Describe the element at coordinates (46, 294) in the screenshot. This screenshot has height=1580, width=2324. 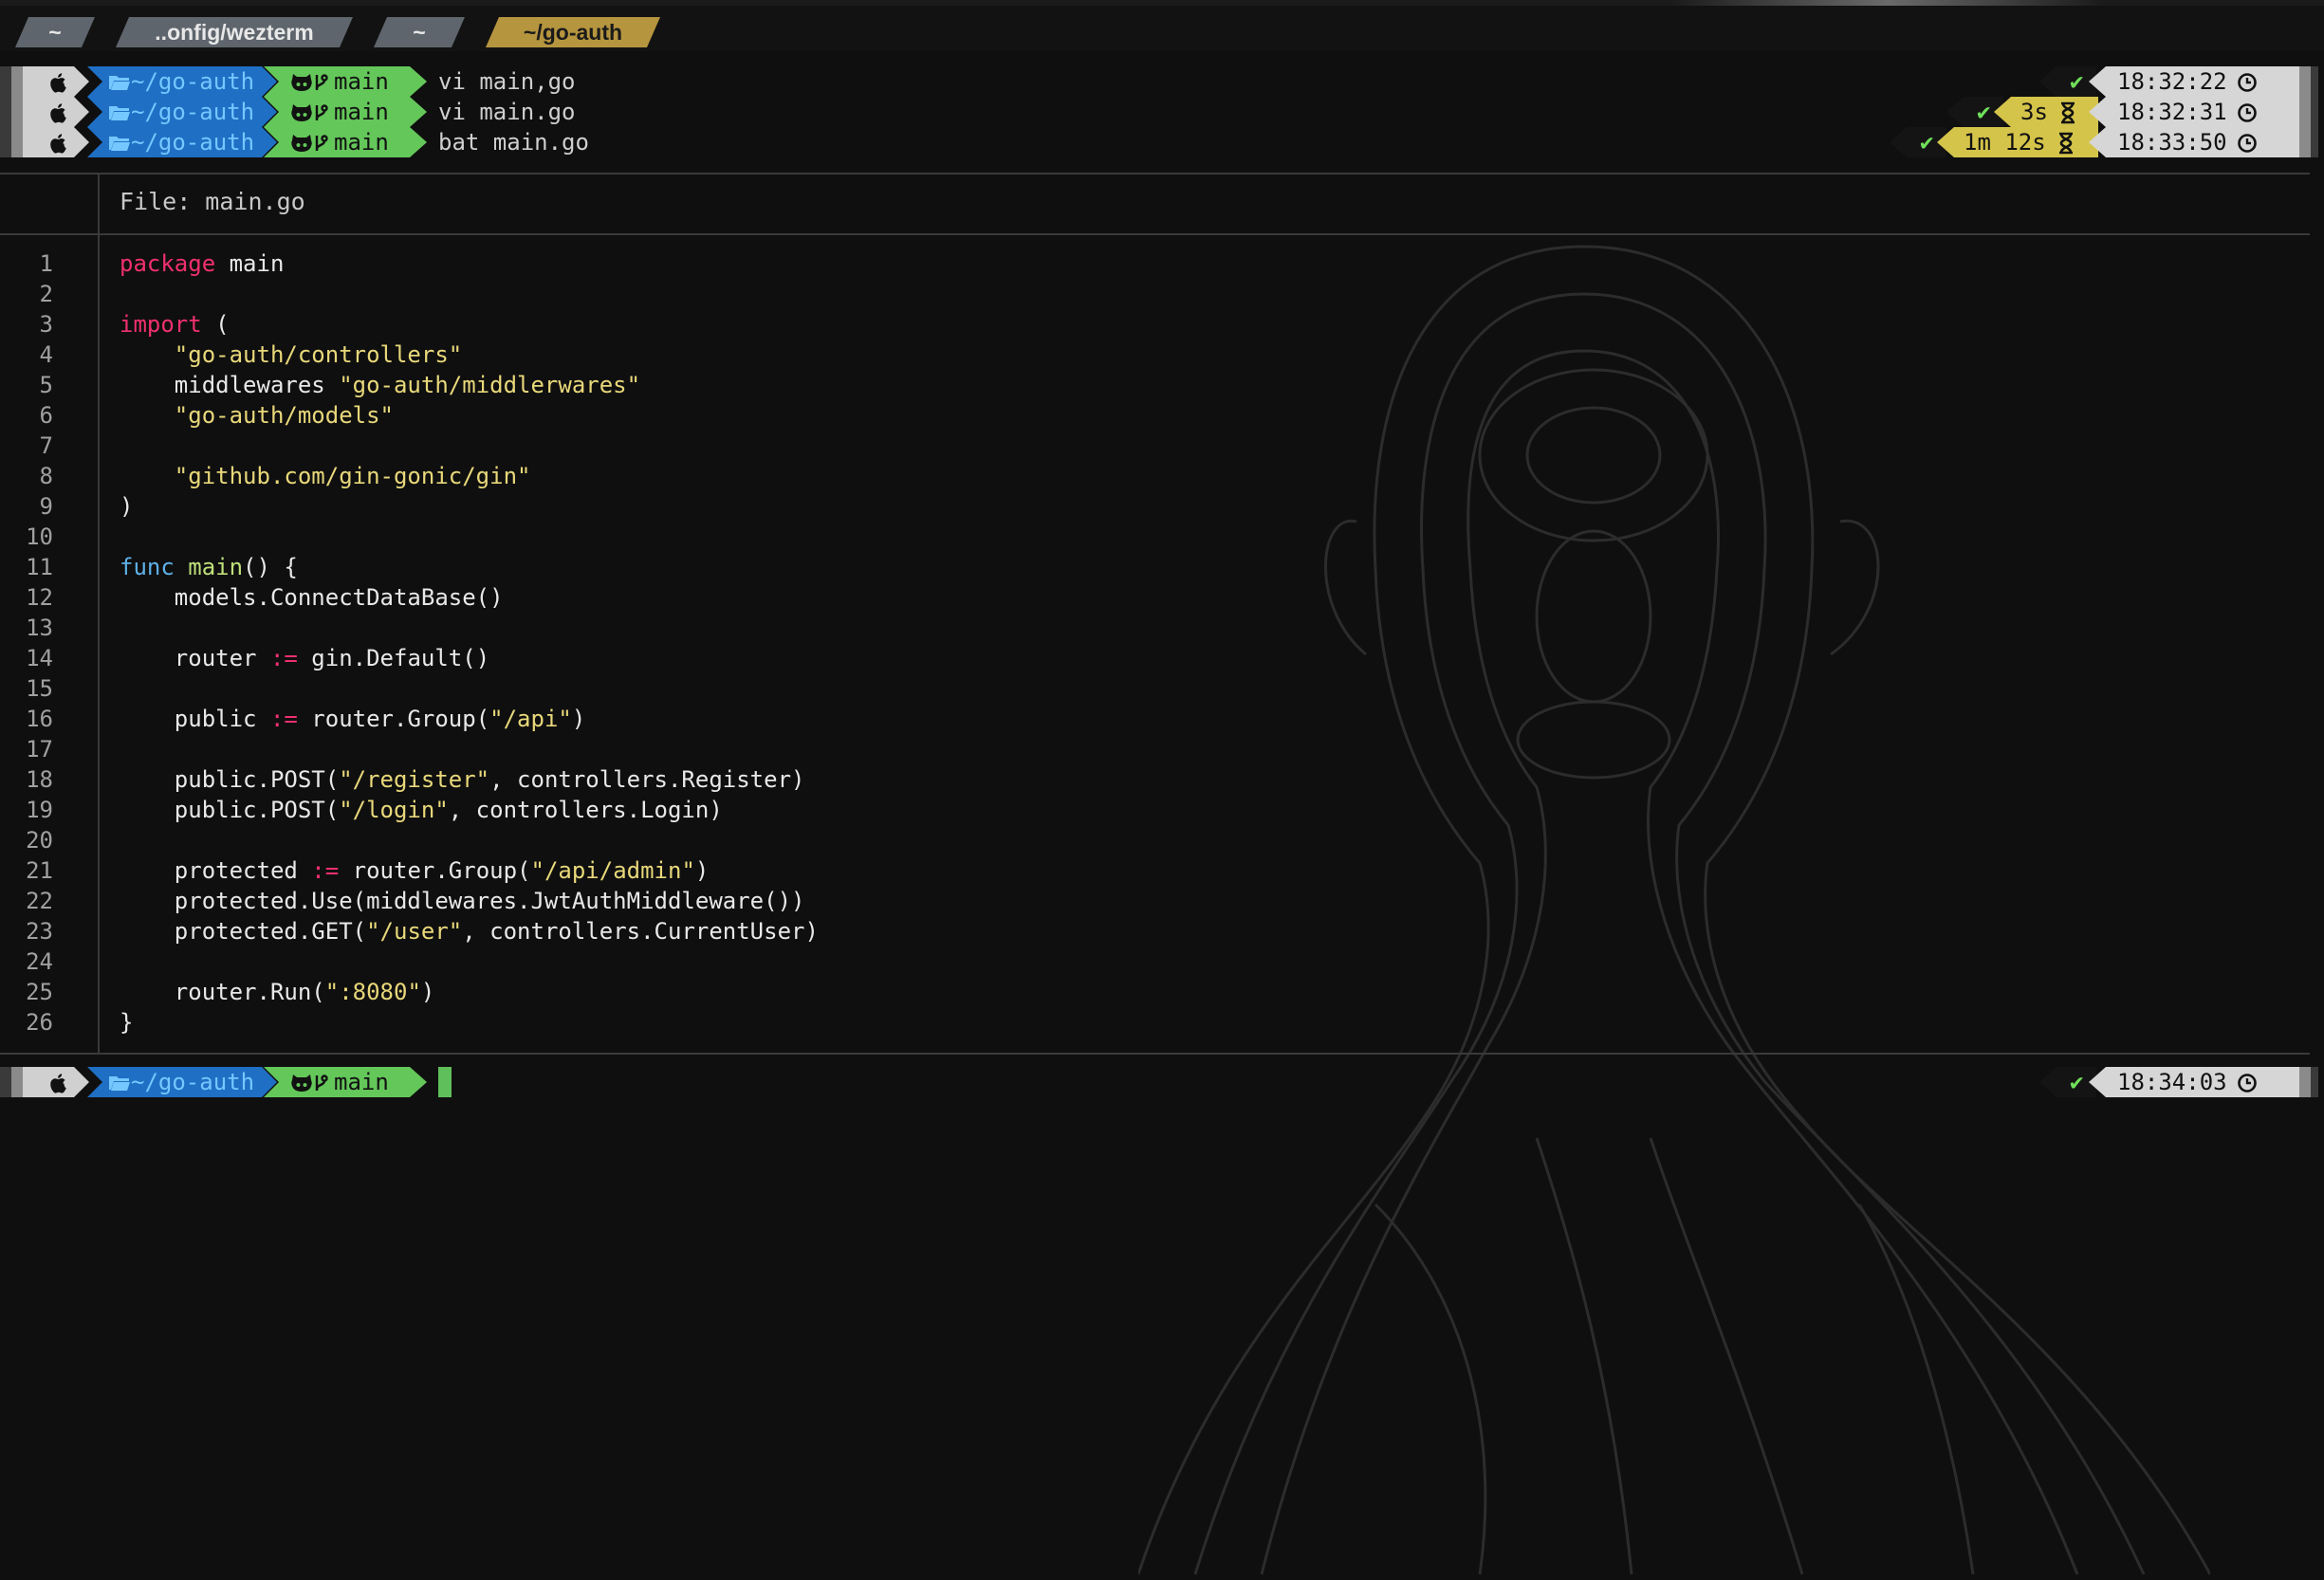
I see `line-number: 2` at that location.